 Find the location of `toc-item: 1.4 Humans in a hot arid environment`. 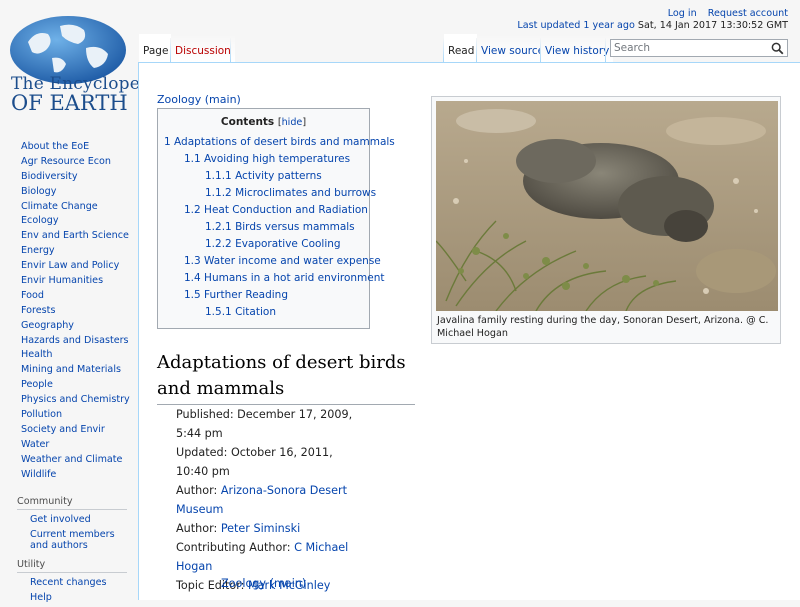

toc-item: 1.4 Humans in a hot arid environment is located at coordinates (271, 278).